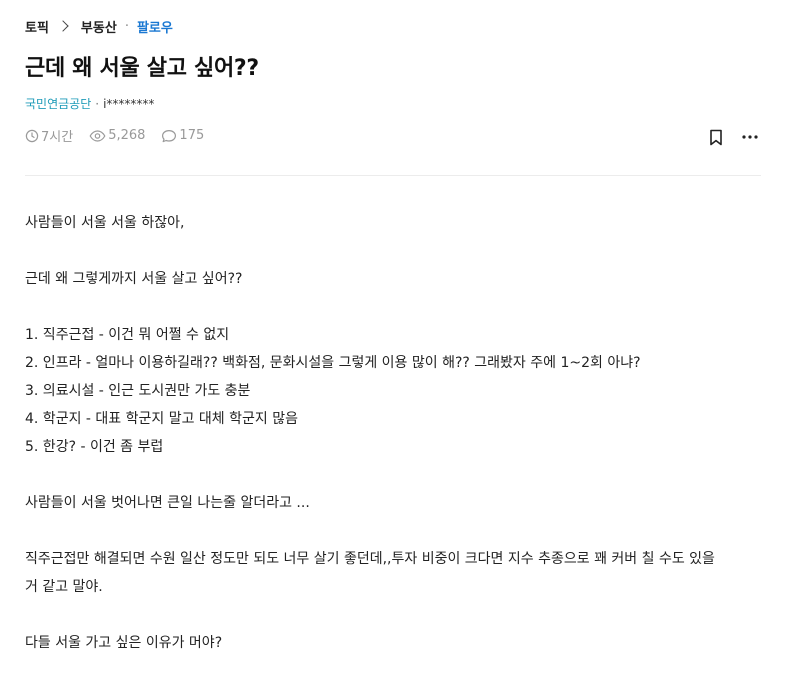  What do you see at coordinates (58, 103) in the screenshot?
I see `author-company: 국민연금공단` at bounding box center [58, 103].